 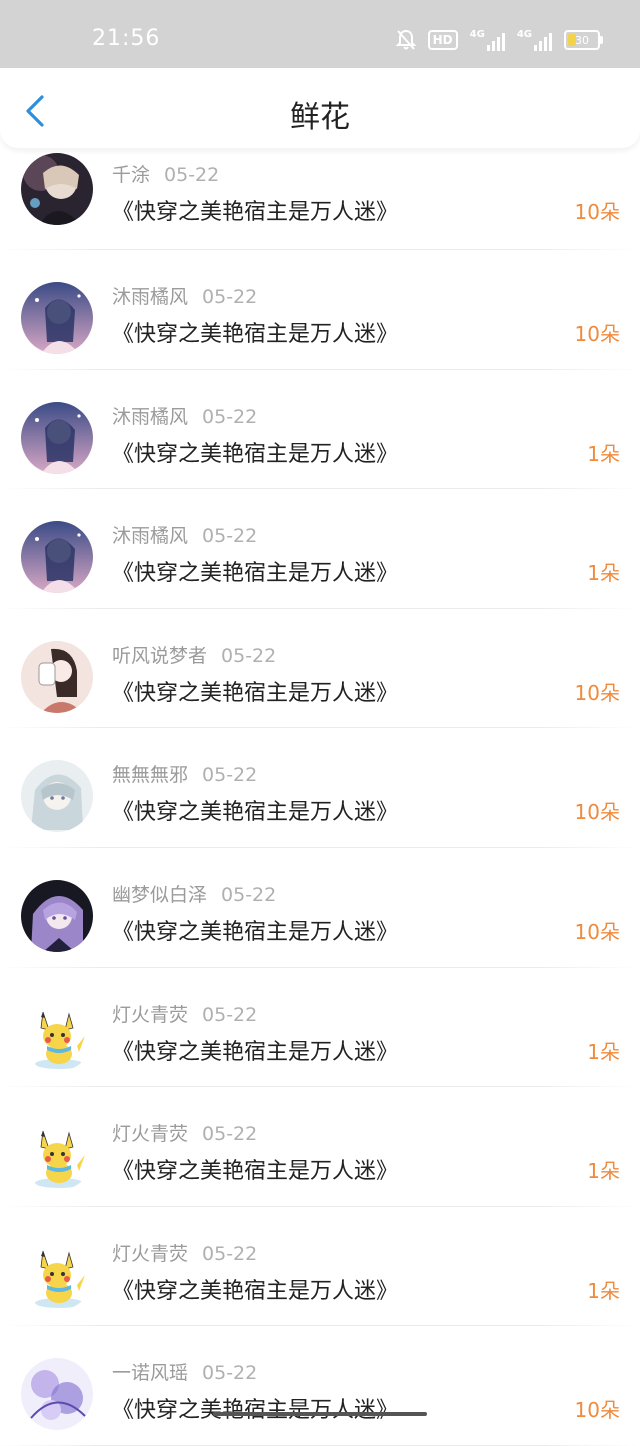 I want to click on nav-bar: 鲜花, so click(x=320, y=108).